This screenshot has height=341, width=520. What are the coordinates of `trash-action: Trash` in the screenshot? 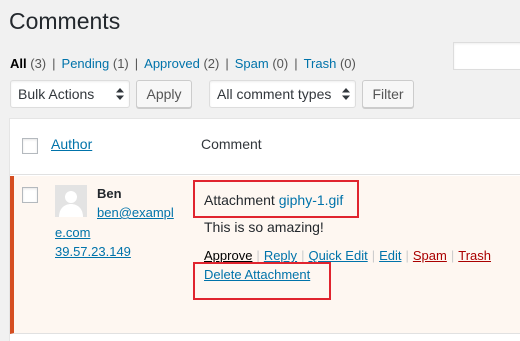 It's located at (474, 255).